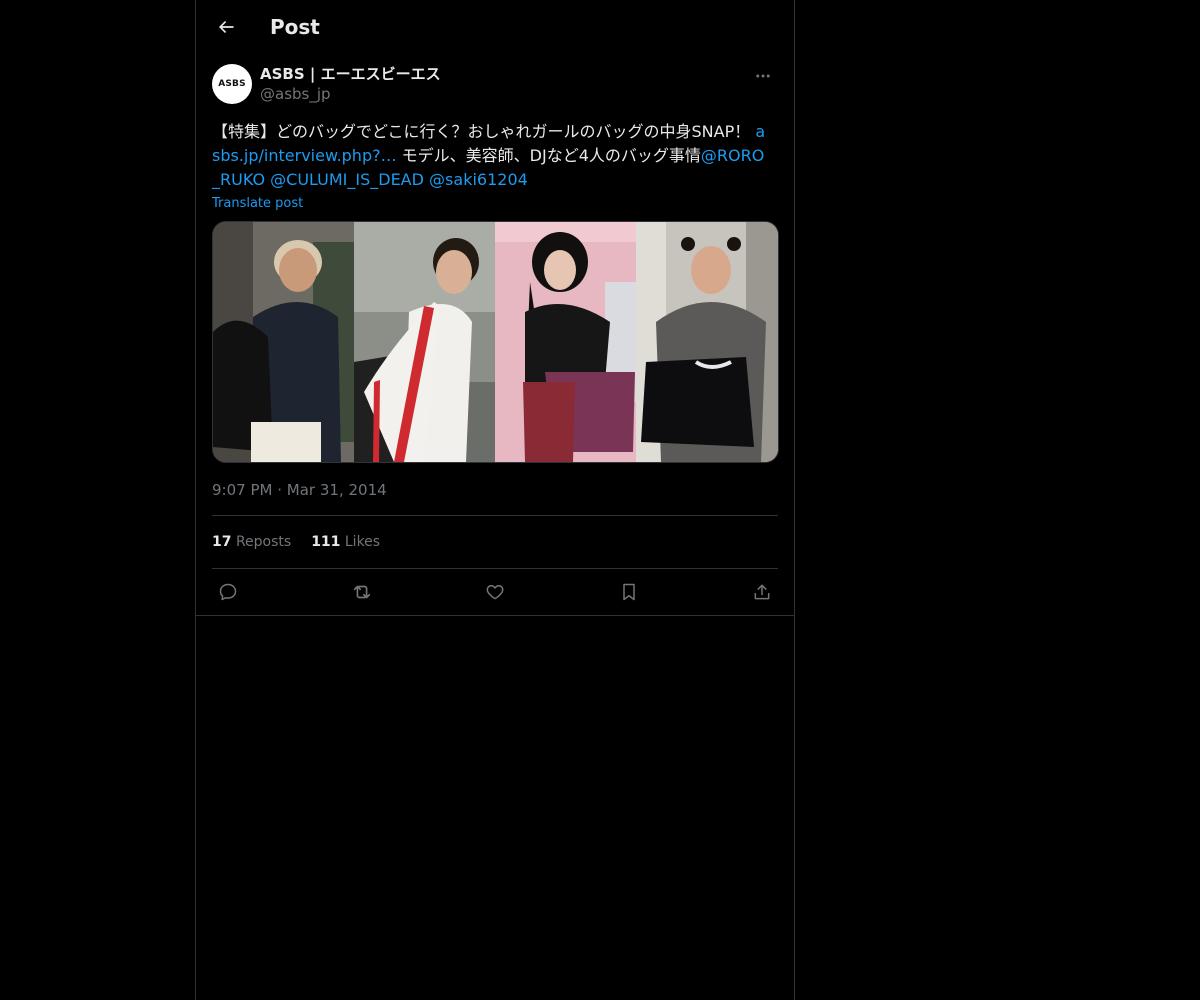  I want to click on like-button, so click(495, 592).